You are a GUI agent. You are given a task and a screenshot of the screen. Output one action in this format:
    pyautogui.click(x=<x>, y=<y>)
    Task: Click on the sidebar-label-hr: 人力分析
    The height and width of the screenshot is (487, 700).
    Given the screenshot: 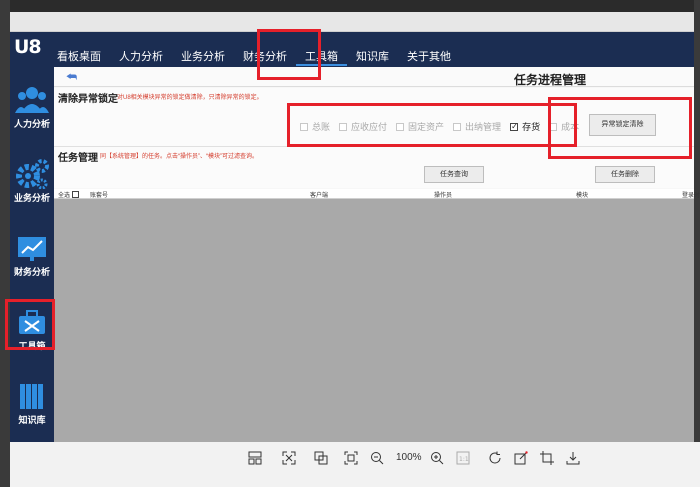 What is the action you would take?
    pyautogui.click(x=31, y=124)
    